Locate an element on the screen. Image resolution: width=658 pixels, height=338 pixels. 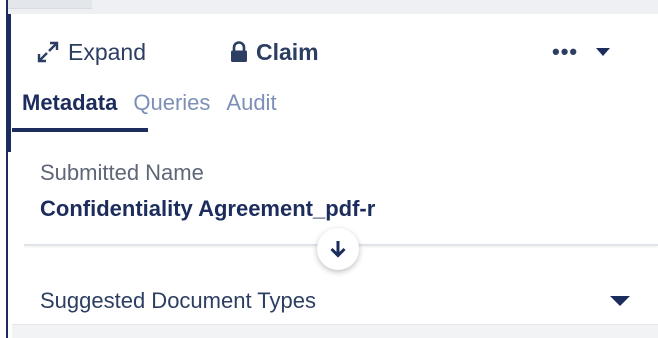
lock-icon is located at coordinates (239, 51).